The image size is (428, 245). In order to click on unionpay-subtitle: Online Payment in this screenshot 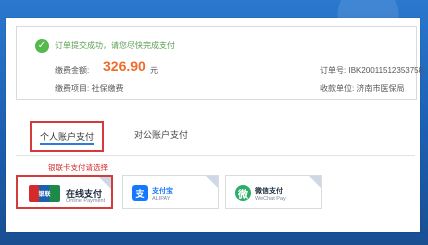, I will do `click(86, 201)`.